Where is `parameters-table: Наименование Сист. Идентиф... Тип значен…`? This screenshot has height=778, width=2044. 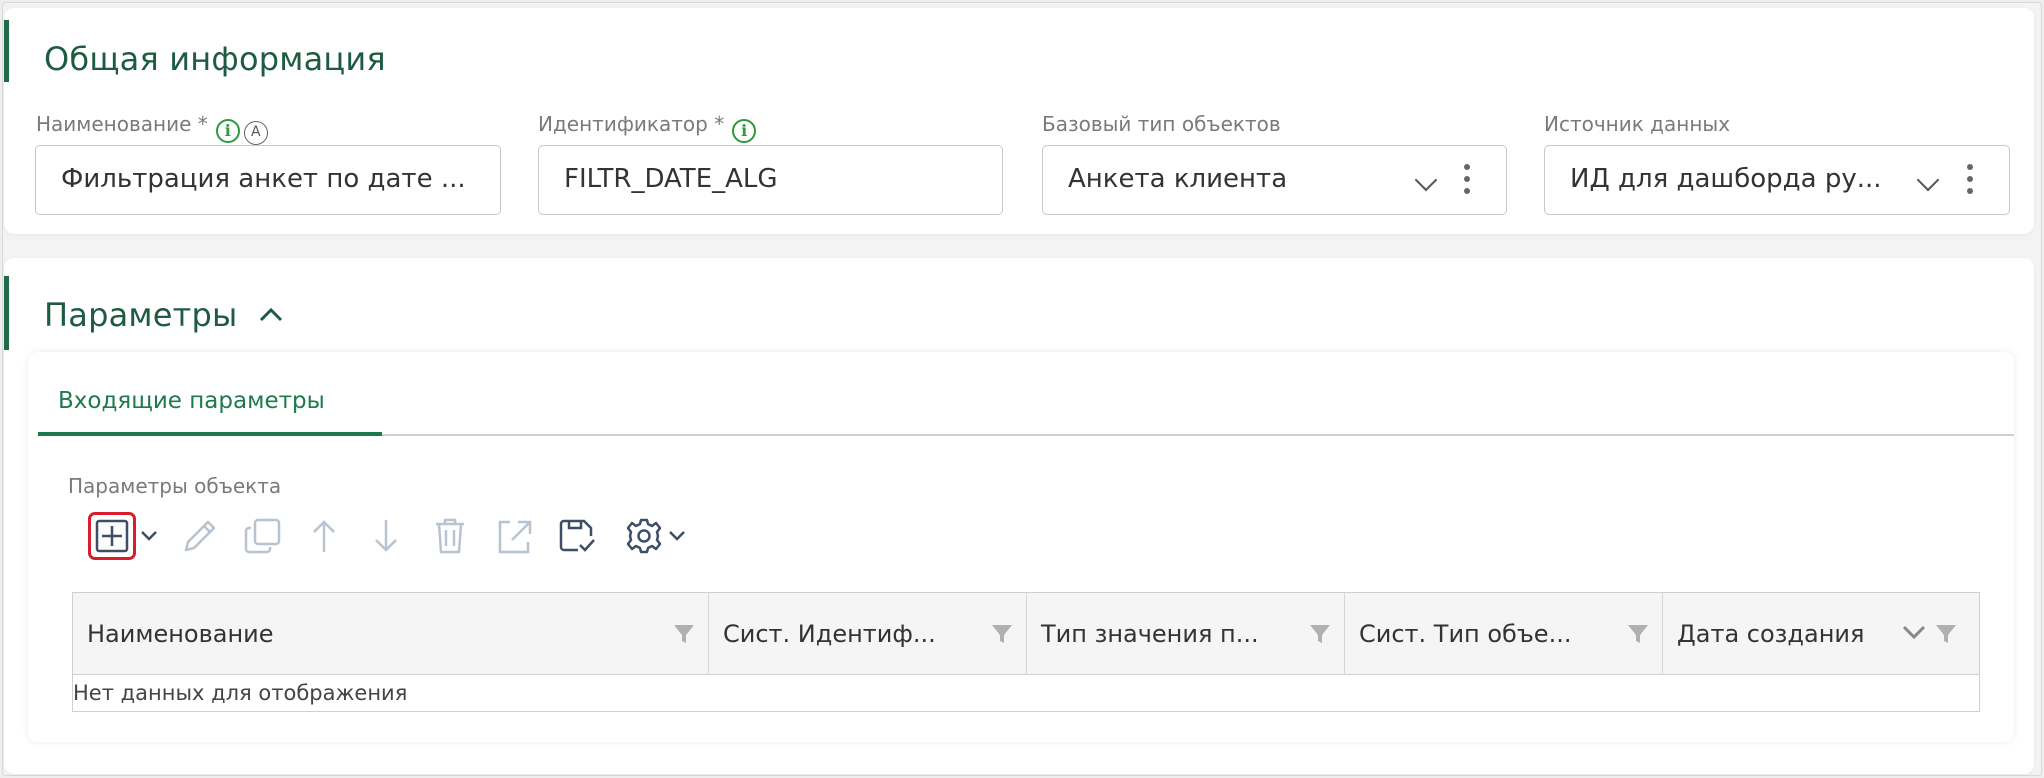
parameters-table: Наименование Сист. Идентиф... Тип значен… is located at coordinates (1026, 652).